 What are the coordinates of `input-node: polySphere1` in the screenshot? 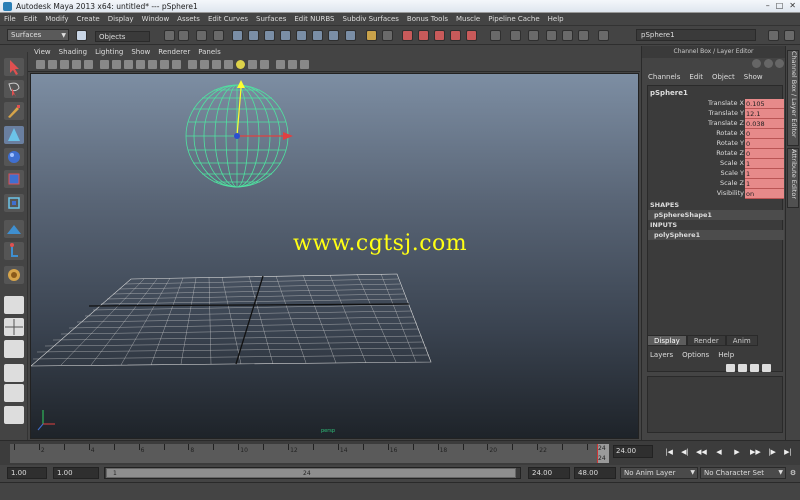 It's located at (716, 235).